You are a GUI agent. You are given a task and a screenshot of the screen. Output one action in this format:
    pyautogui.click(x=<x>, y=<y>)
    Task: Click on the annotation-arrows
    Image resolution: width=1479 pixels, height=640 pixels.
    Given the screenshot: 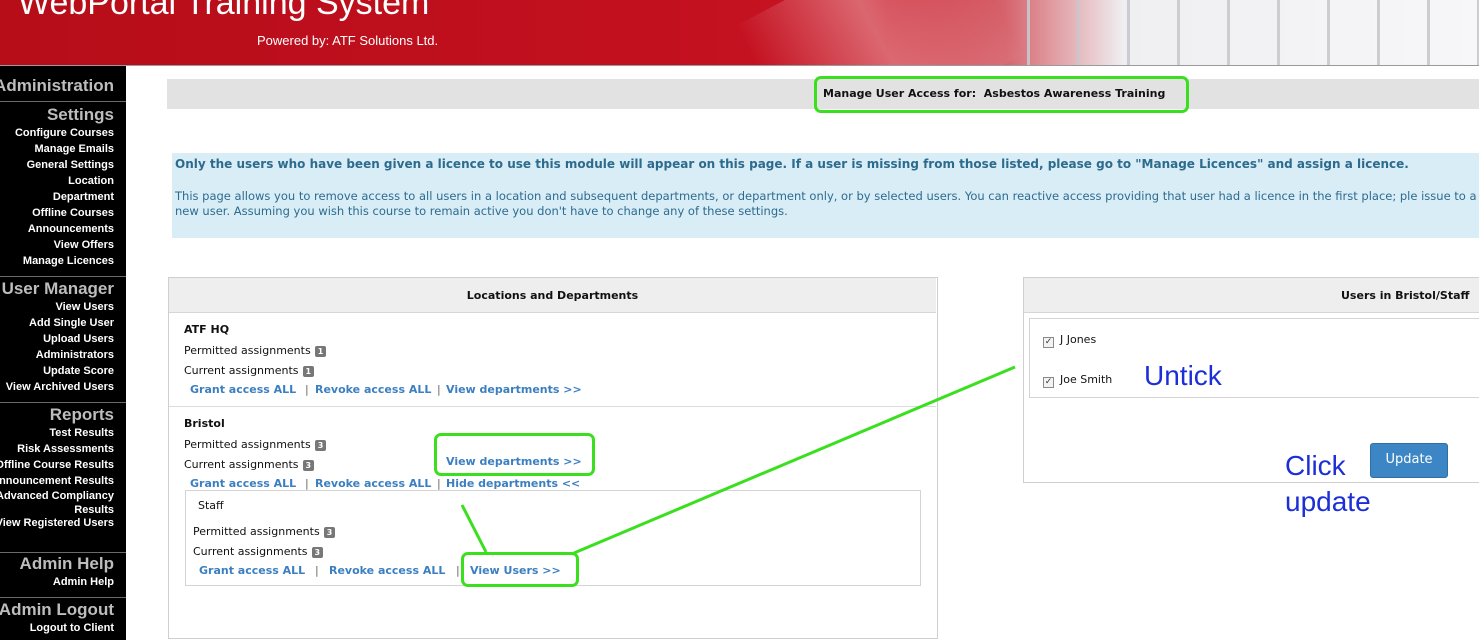 What is the action you would take?
    pyautogui.click(x=738, y=460)
    